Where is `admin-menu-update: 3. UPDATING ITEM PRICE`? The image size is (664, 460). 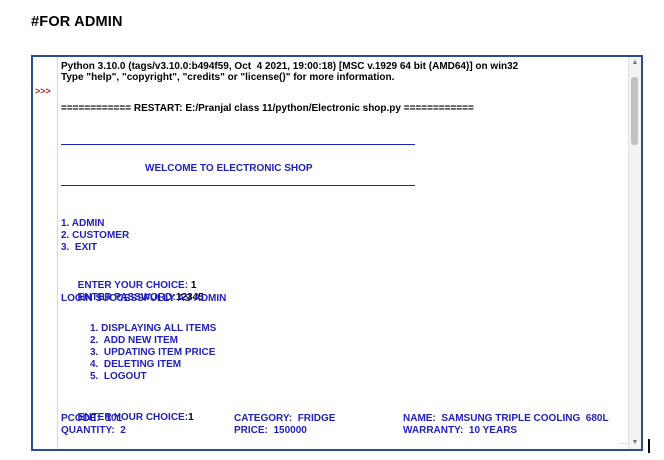 admin-menu-update: 3. UPDATING ITEM PRICE is located at coordinates (153, 352).